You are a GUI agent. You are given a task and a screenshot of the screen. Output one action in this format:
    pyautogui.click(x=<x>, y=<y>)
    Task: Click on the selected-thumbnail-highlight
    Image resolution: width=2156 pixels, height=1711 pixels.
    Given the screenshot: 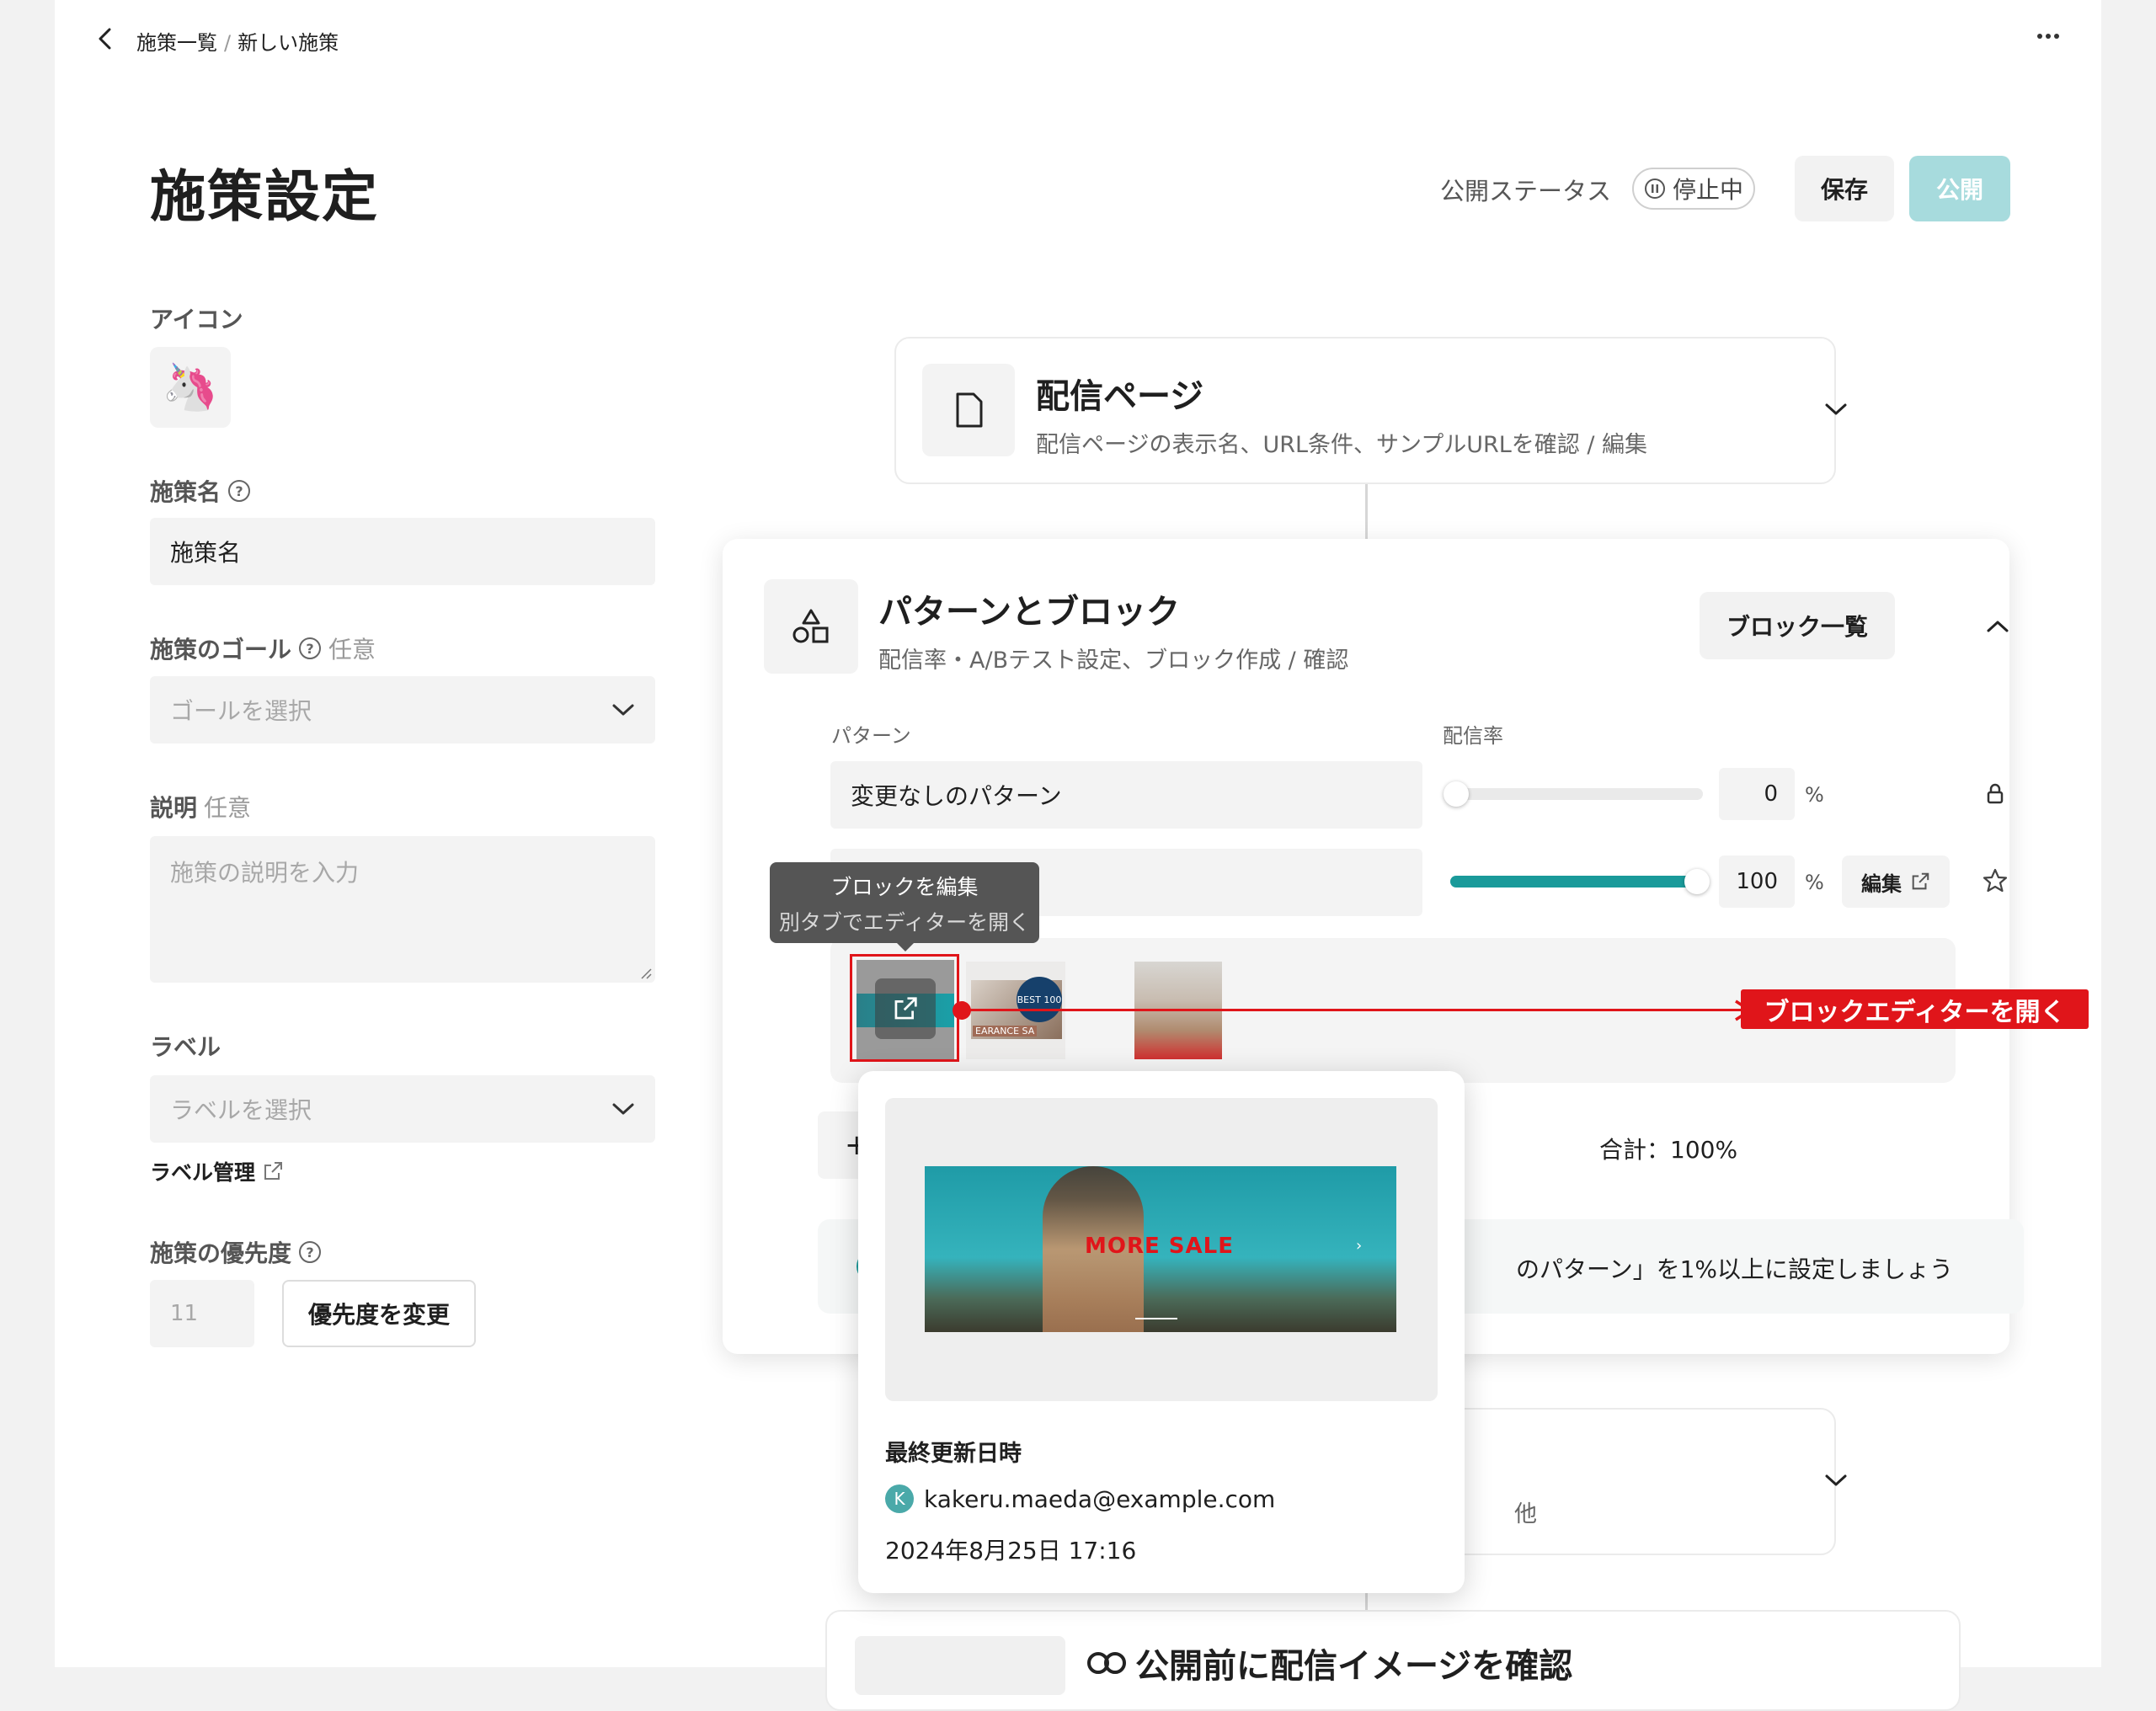 What is the action you would take?
    pyautogui.click(x=904, y=1008)
    